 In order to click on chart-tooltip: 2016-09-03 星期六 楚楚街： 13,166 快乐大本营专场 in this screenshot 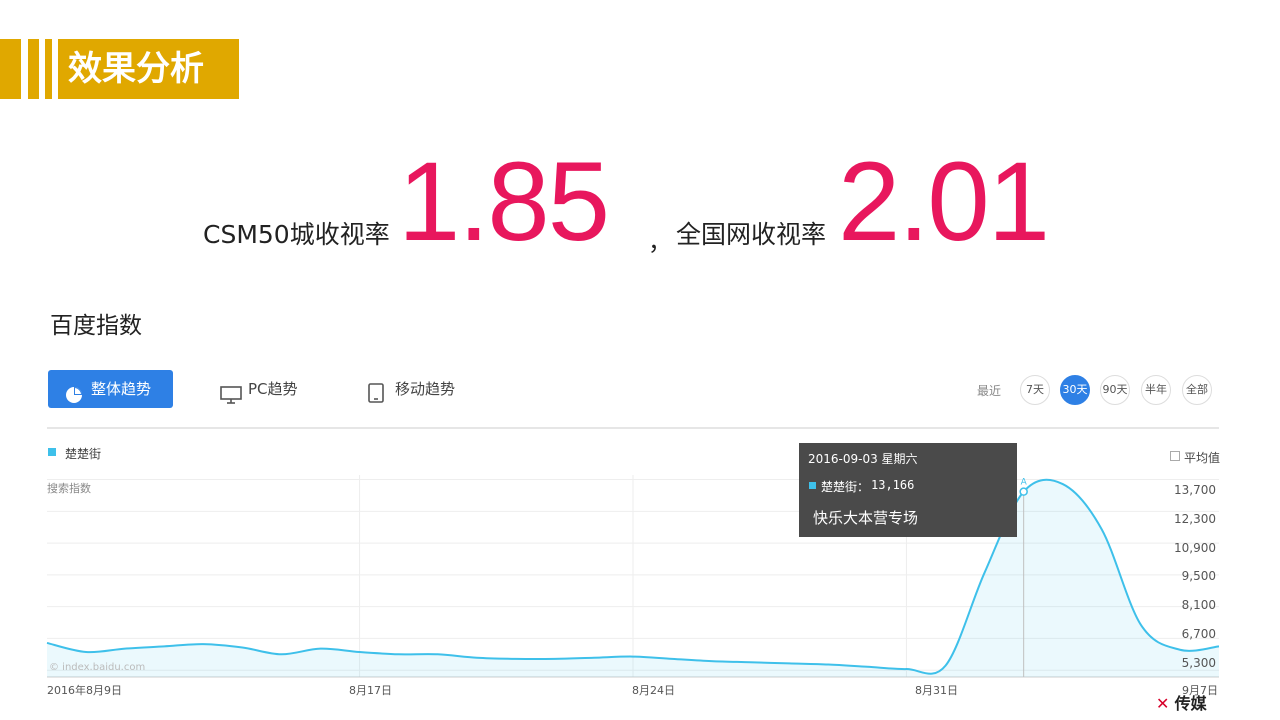, I will do `click(908, 490)`.